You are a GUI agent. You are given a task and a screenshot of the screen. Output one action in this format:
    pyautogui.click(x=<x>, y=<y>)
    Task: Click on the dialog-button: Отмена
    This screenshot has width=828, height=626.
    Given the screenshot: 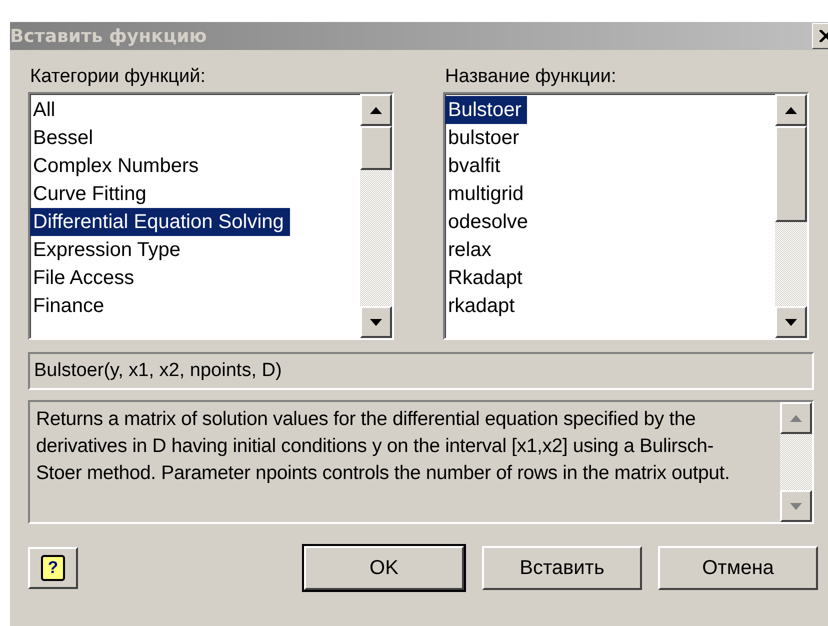 What is the action you would take?
    pyautogui.click(x=738, y=568)
    